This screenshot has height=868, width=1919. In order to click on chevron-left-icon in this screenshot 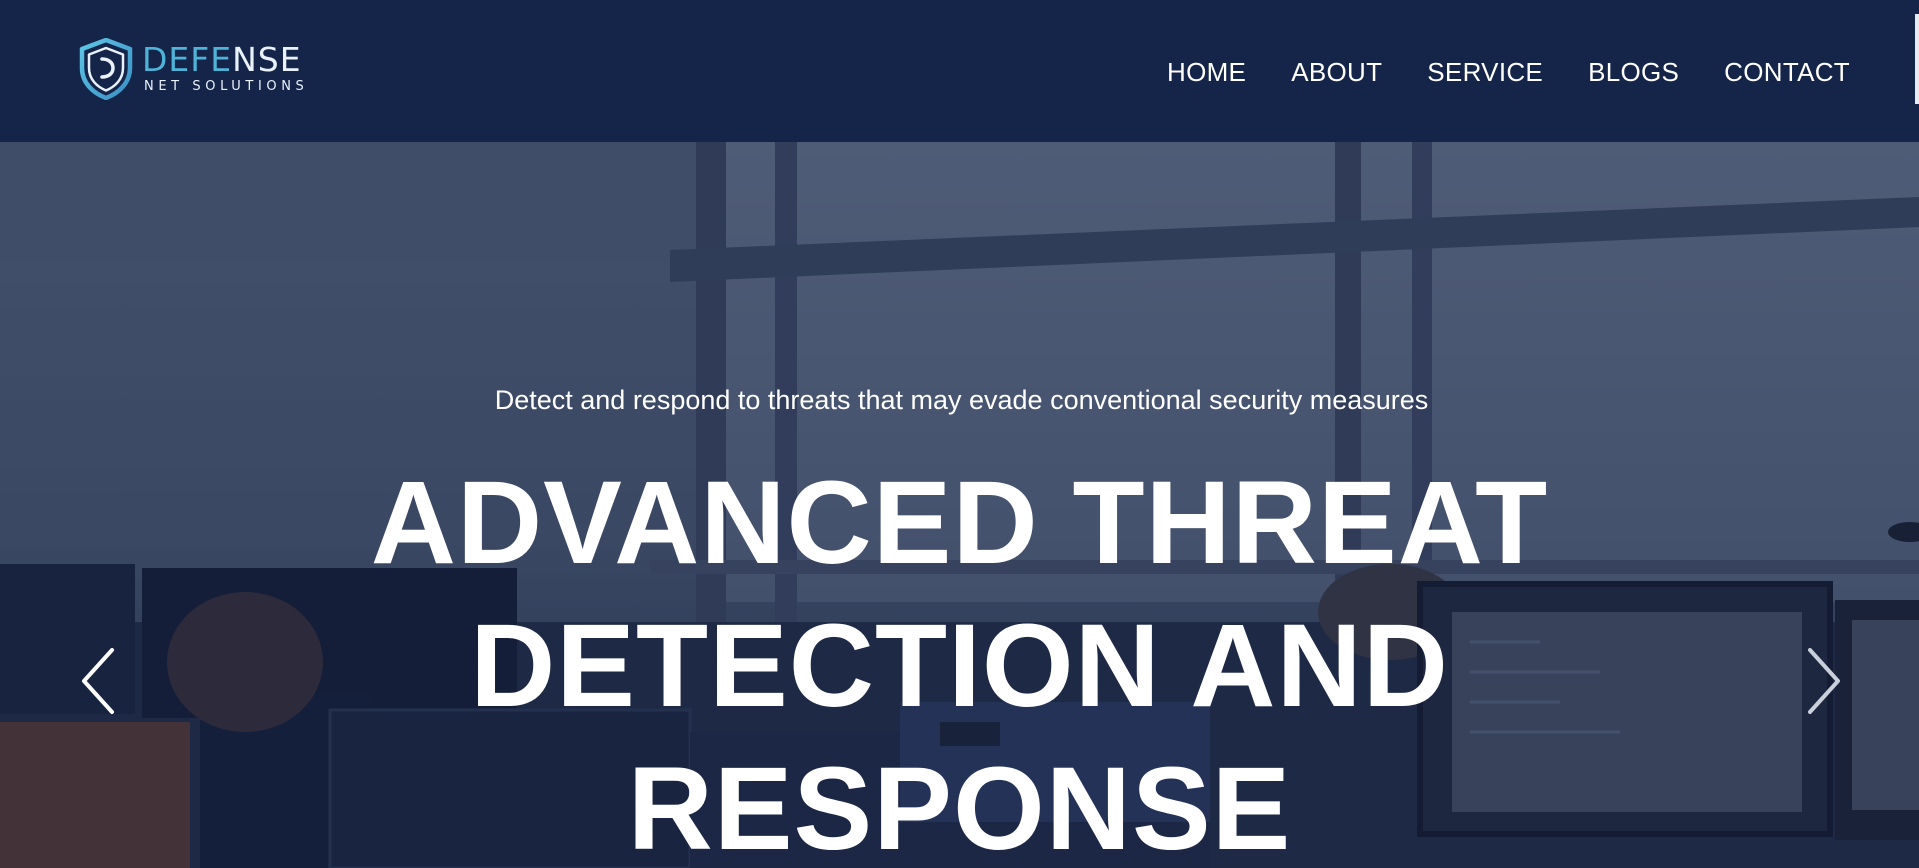, I will do `click(98, 681)`.